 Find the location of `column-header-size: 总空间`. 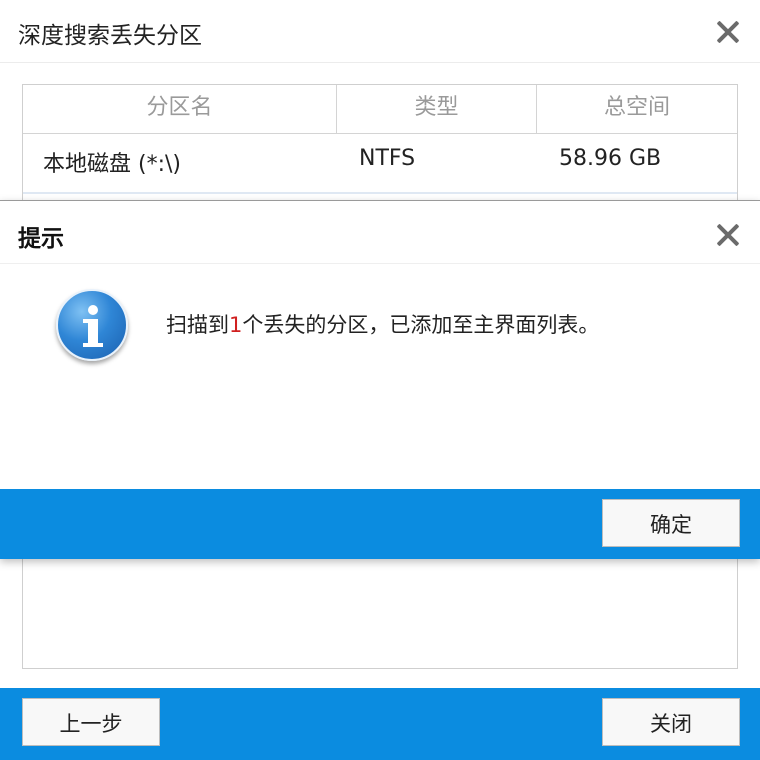

column-header-size: 总空间 is located at coordinates (637, 109).